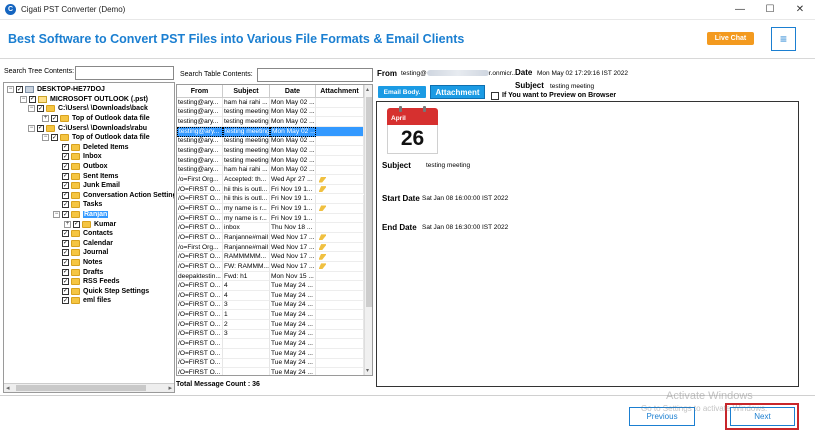 The width and height of the screenshot is (815, 437). Describe the element at coordinates (87, 128) in the screenshot. I see `tree-item: − ✓ C:\Users\ \Downloads\rabu` at that location.